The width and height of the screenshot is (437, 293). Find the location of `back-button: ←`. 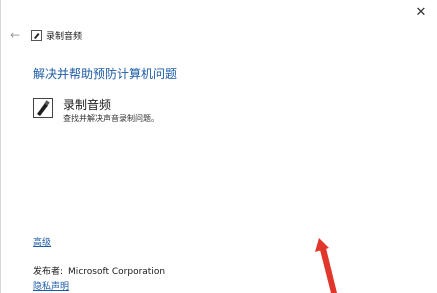

back-button: ← is located at coordinates (15, 35).